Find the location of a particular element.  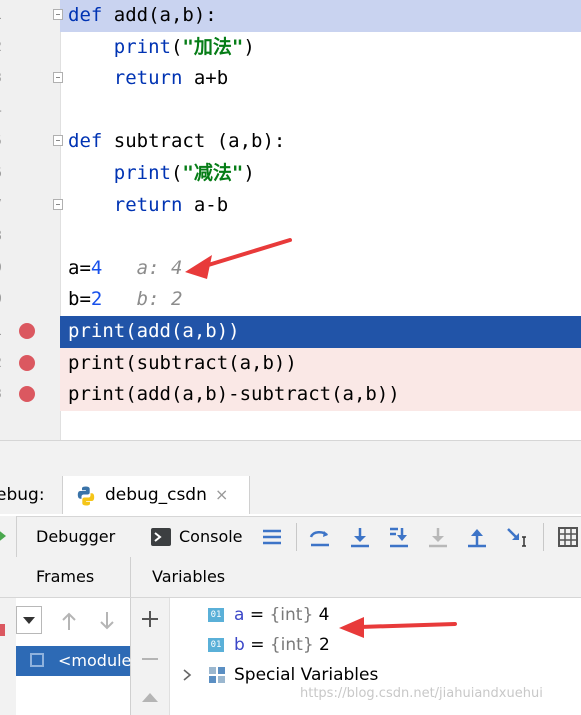

show-execution-point-icon is located at coordinates (320, 537).